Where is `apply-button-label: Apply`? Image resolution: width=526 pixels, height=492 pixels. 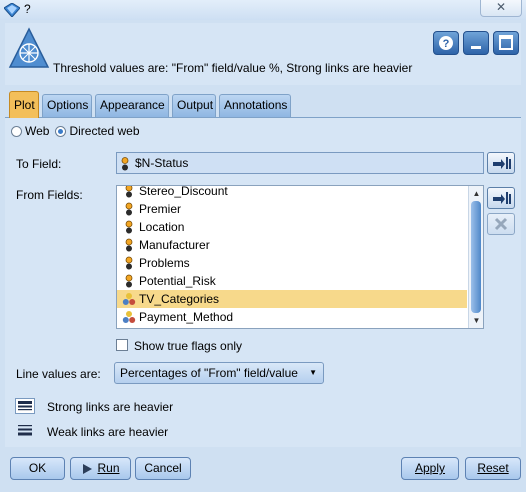
apply-button-label: Apply is located at coordinates (430, 468).